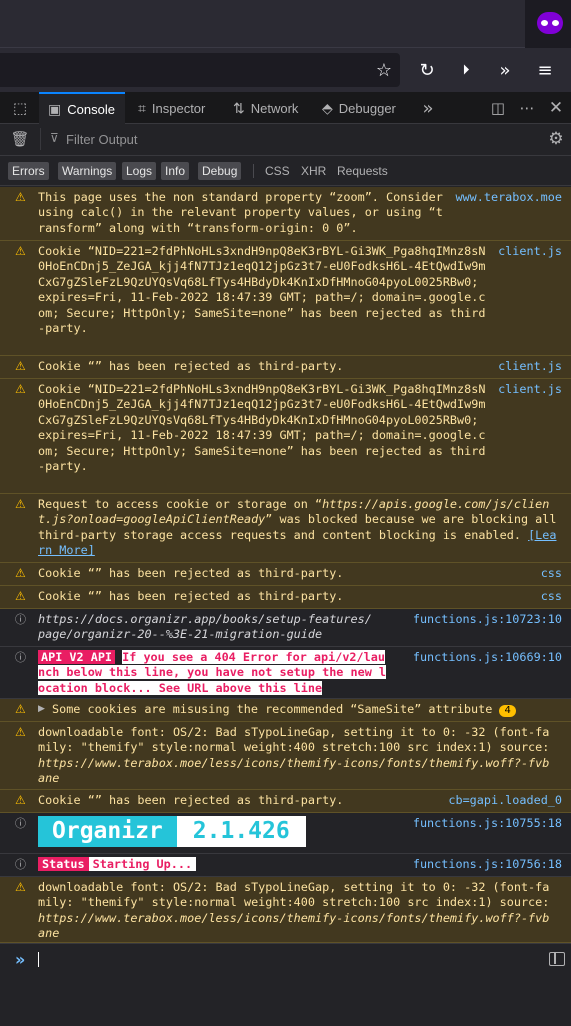 This screenshot has width=571, height=1026. Describe the element at coordinates (498, 108) in the screenshot. I see `dock-side-icon: ◫` at that location.